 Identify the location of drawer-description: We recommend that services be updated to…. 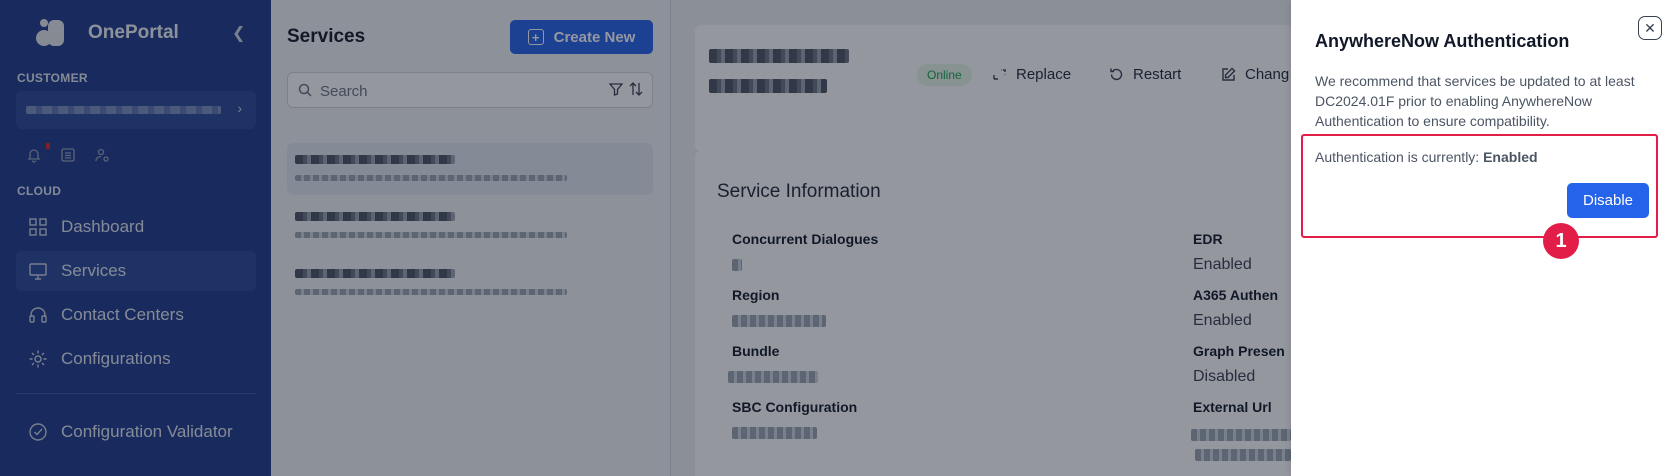
(1475, 101).